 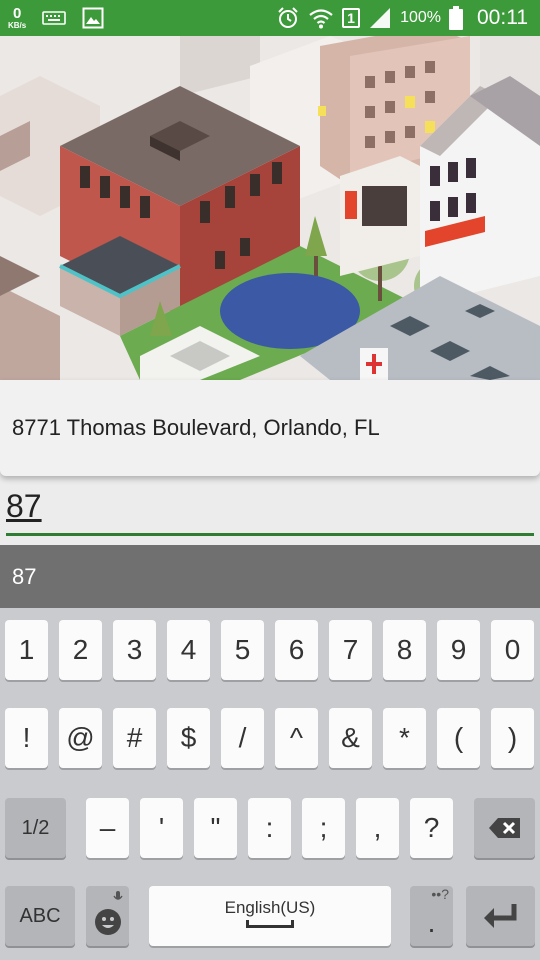 What do you see at coordinates (17, 25) in the screenshot?
I see `net-speed-unit: KB/s` at bounding box center [17, 25].